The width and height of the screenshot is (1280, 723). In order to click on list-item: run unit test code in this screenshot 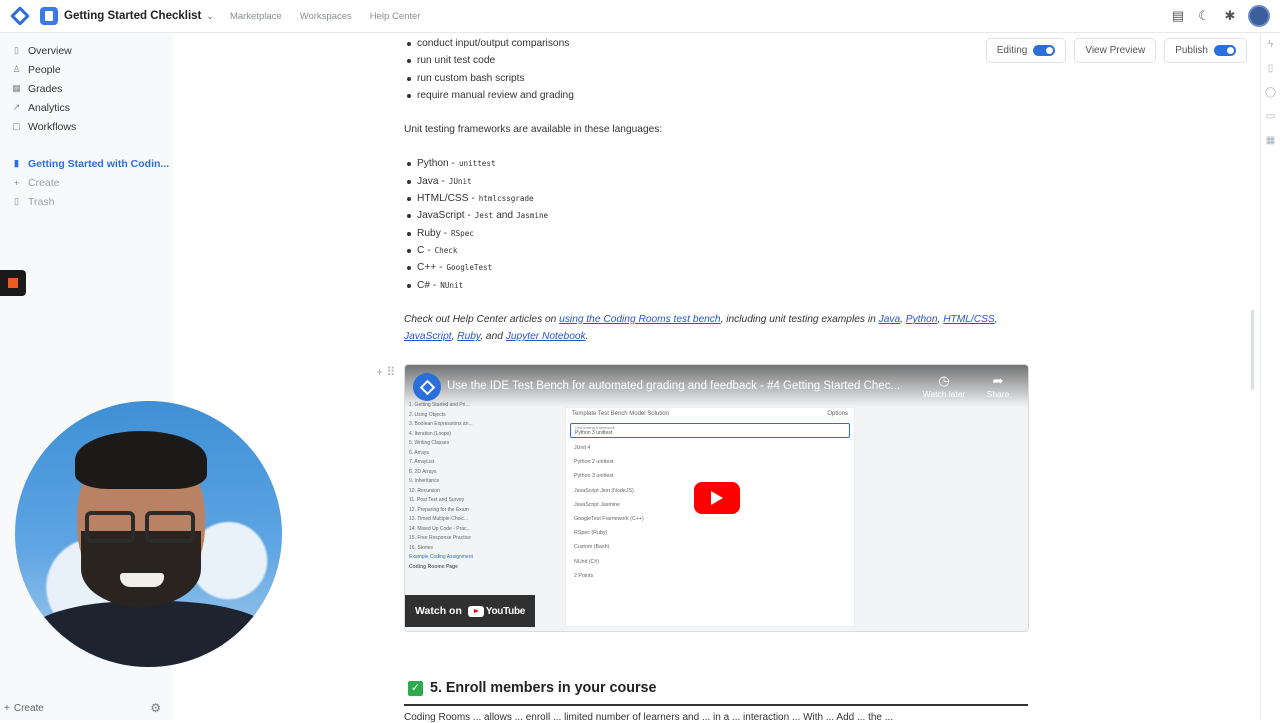, I will do `click(716, 60)`.